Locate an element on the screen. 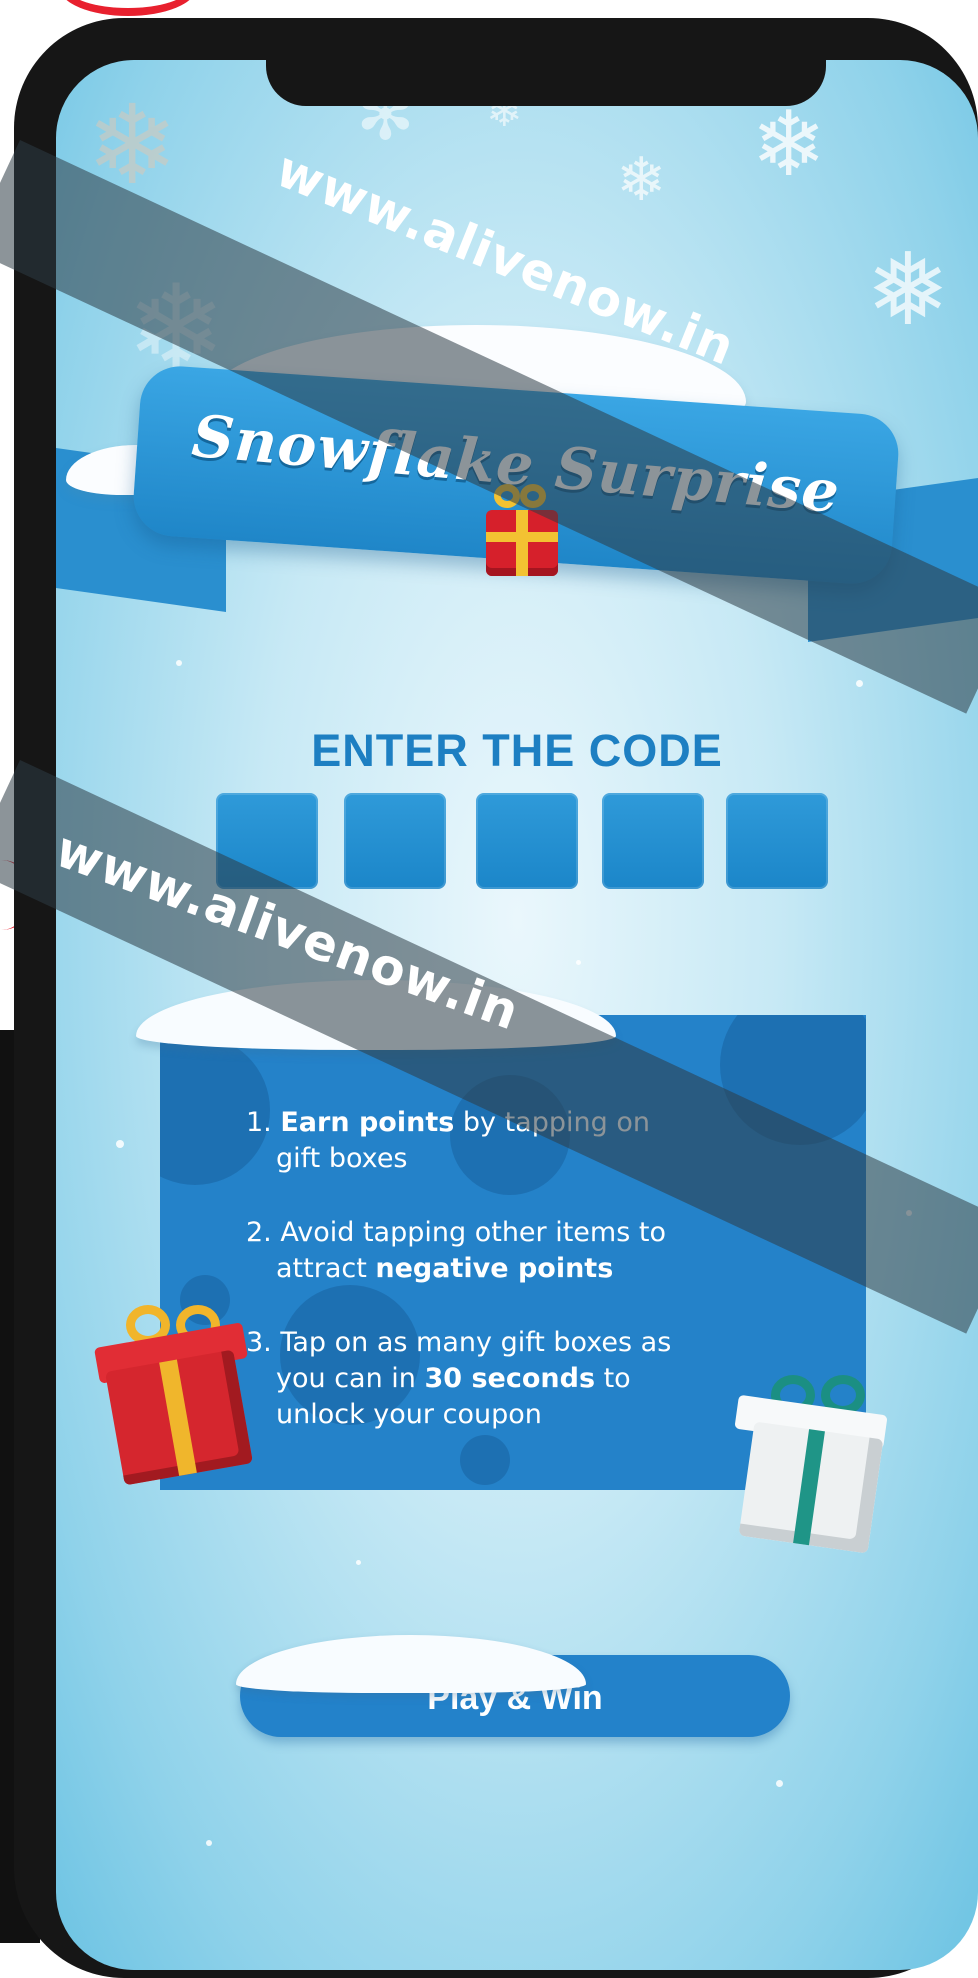 This screenshot has width=978, height=1978. enter-code-heading: ENTER THE CODE is located at coordinates (517, 750).